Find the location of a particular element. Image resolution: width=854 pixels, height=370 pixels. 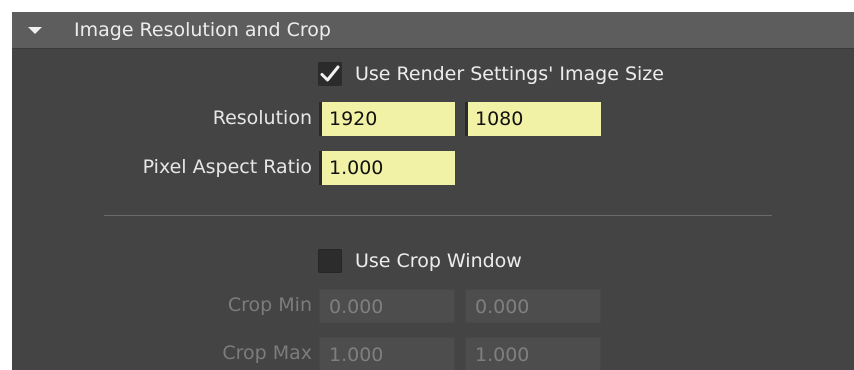

pixel-aspect-ratio-field: 1.000 is located at coordinates (387, 168).